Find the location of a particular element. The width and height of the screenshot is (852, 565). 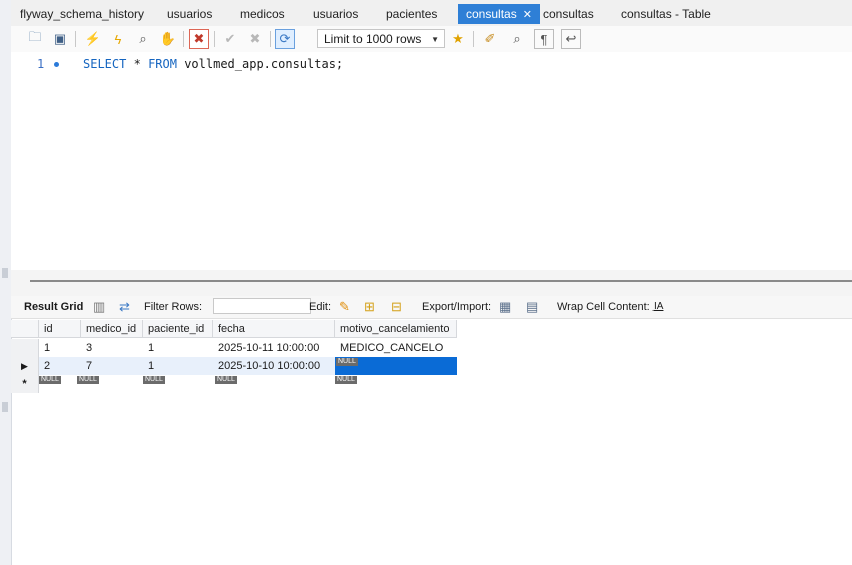

filter-rows-label: Filter Rows: is located at coordinates (173, 307).